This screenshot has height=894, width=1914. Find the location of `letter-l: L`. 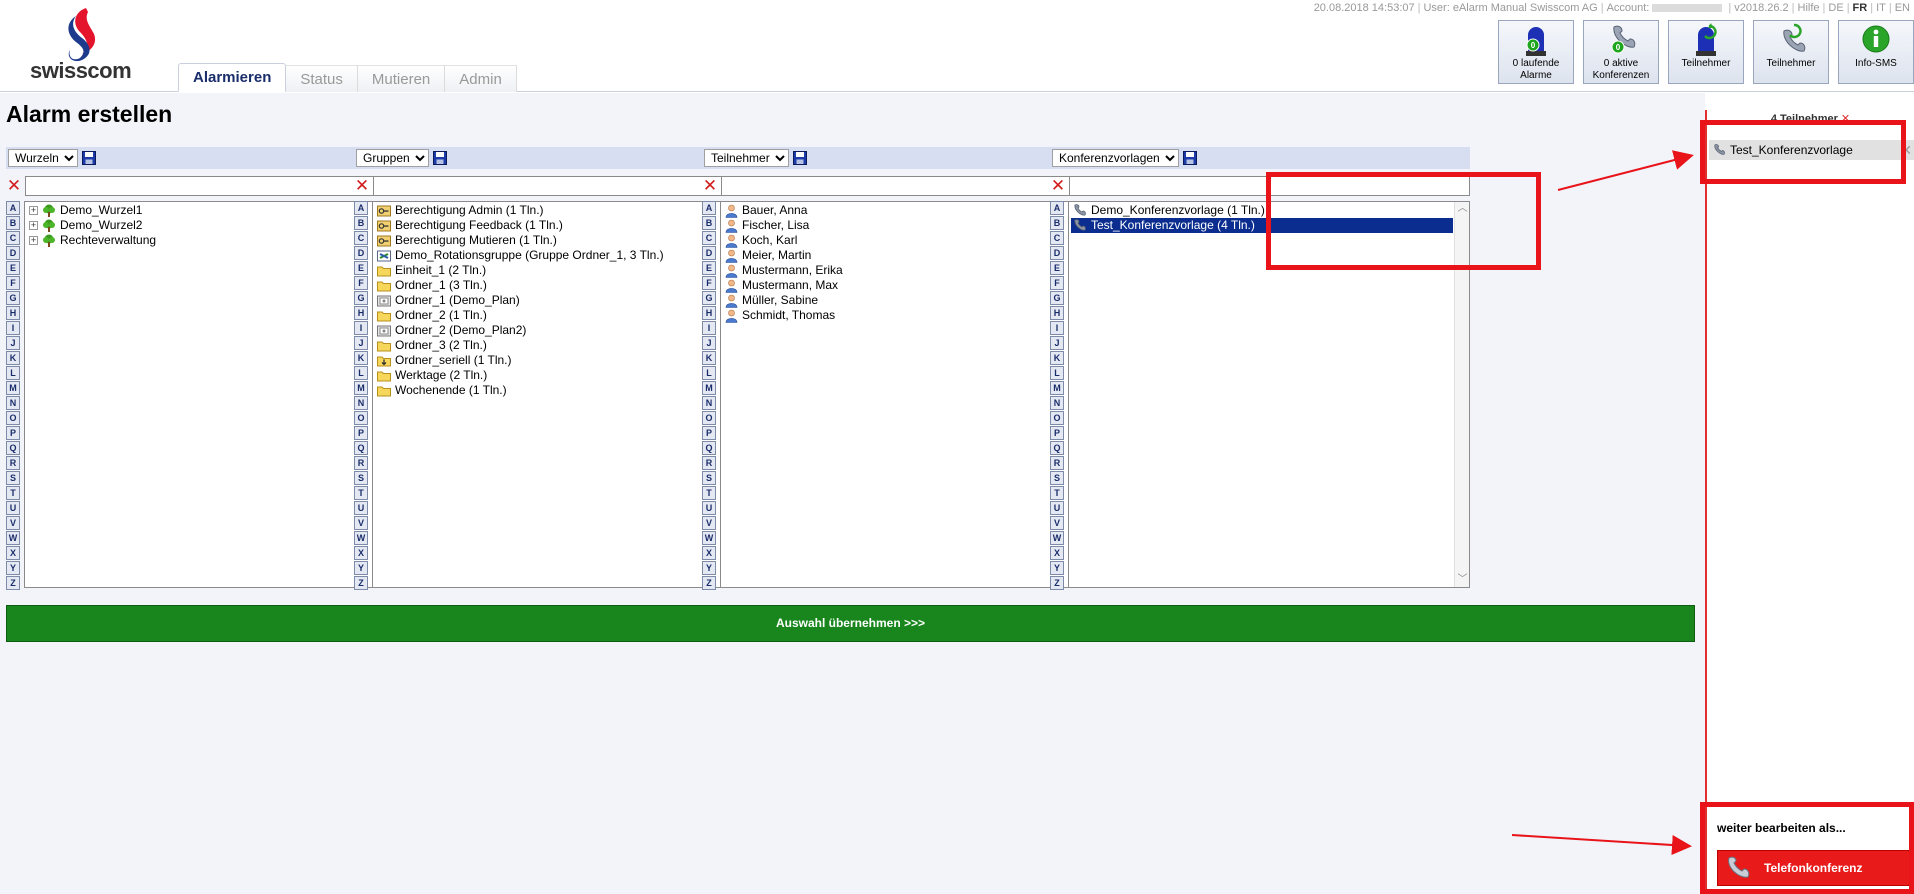

letter-l: L is located at coordinates (13, 373).